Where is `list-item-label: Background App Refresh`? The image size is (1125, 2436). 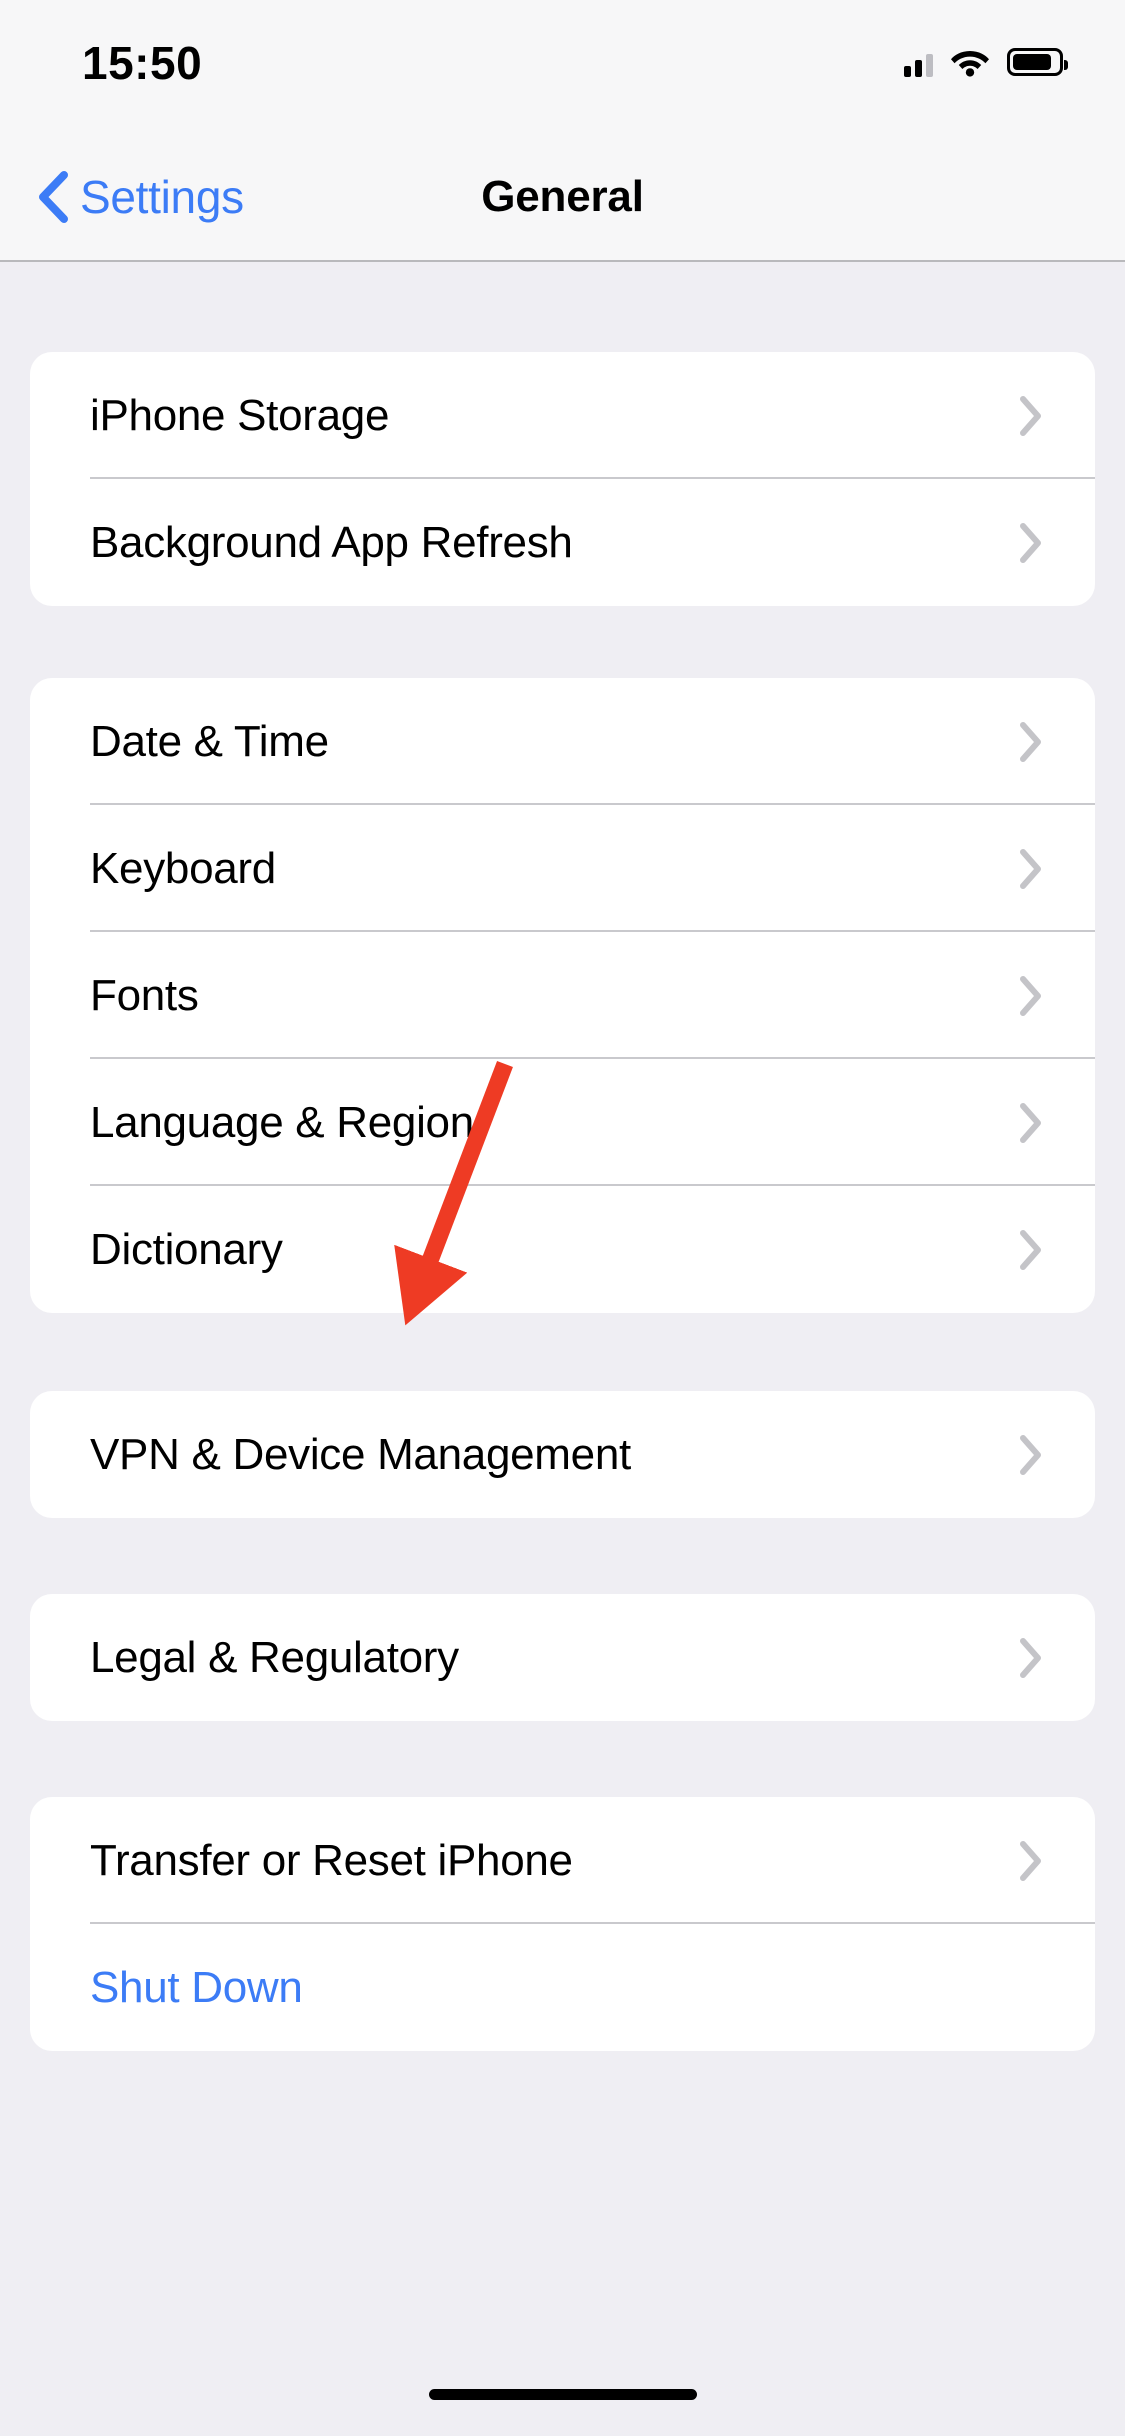 list-item-label: Background App Refresh is located at coordinates (331, 542).